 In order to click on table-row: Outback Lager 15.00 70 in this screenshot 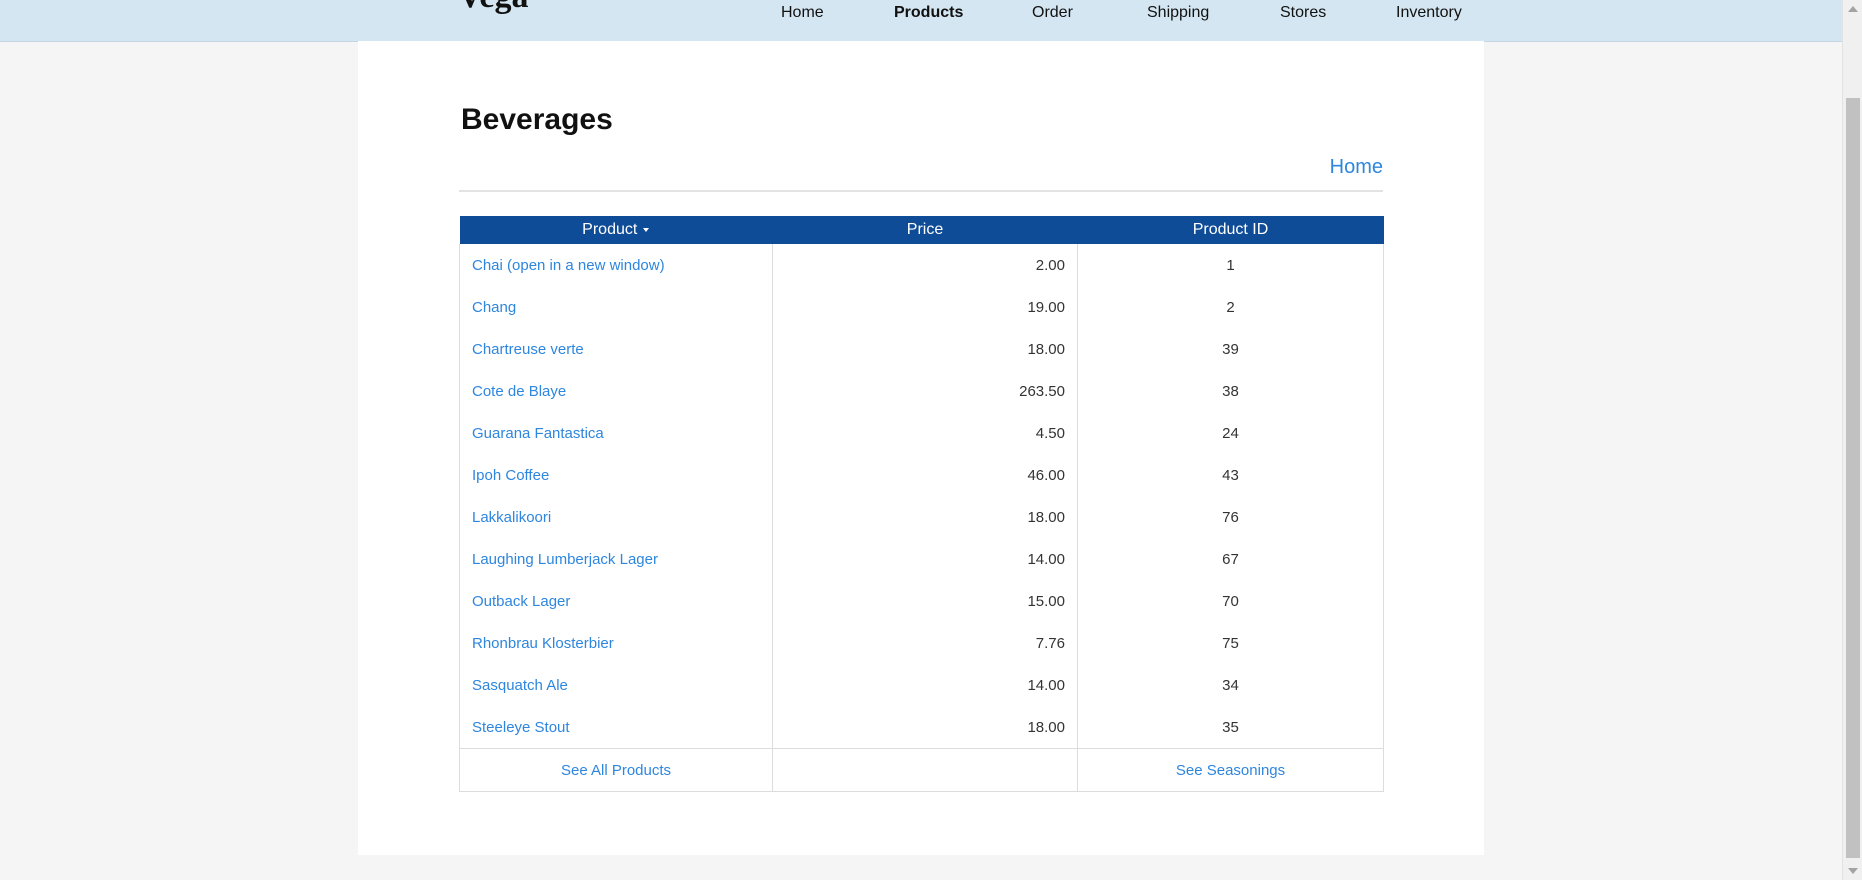, I will do `click(921, 601)`.